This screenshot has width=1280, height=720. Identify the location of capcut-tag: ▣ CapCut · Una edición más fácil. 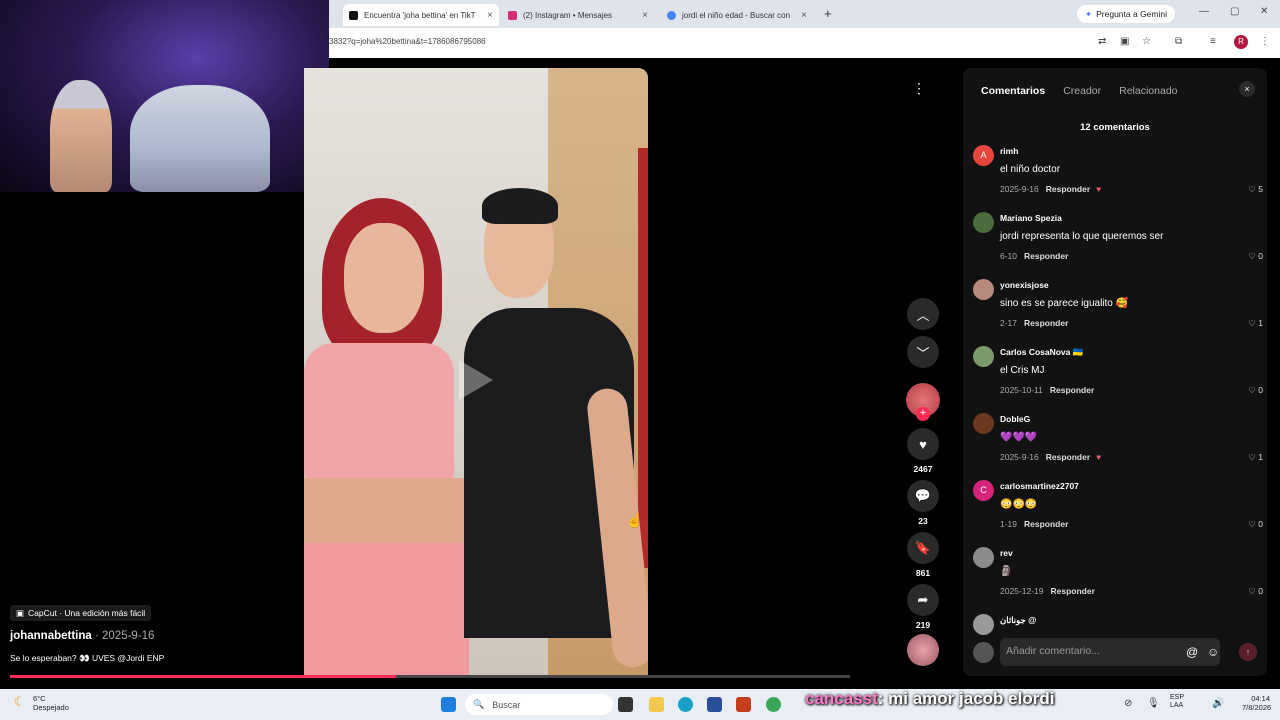
(81, 613).